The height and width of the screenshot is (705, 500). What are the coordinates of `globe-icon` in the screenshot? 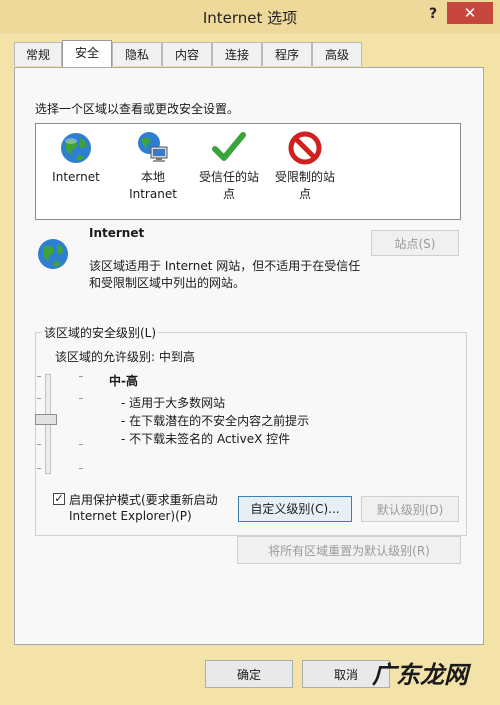 It's located at (76, 148).